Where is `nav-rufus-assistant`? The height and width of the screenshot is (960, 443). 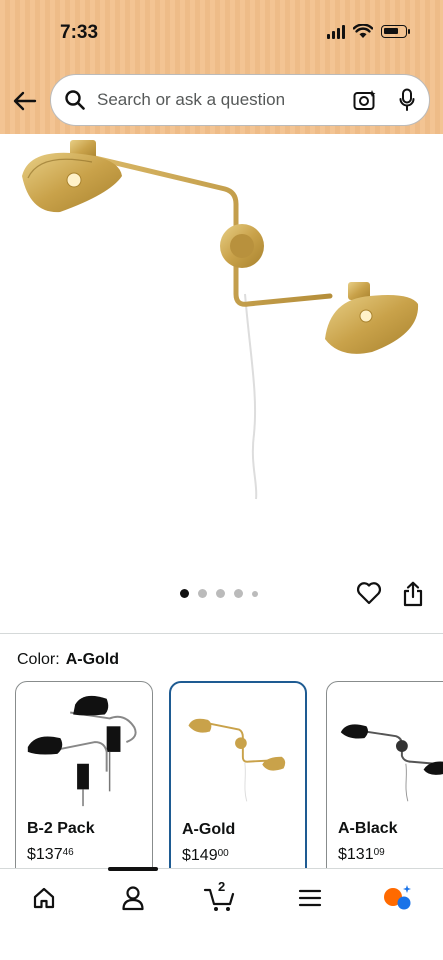 nav-rufus-assistant is located at coordinates (398, 898).